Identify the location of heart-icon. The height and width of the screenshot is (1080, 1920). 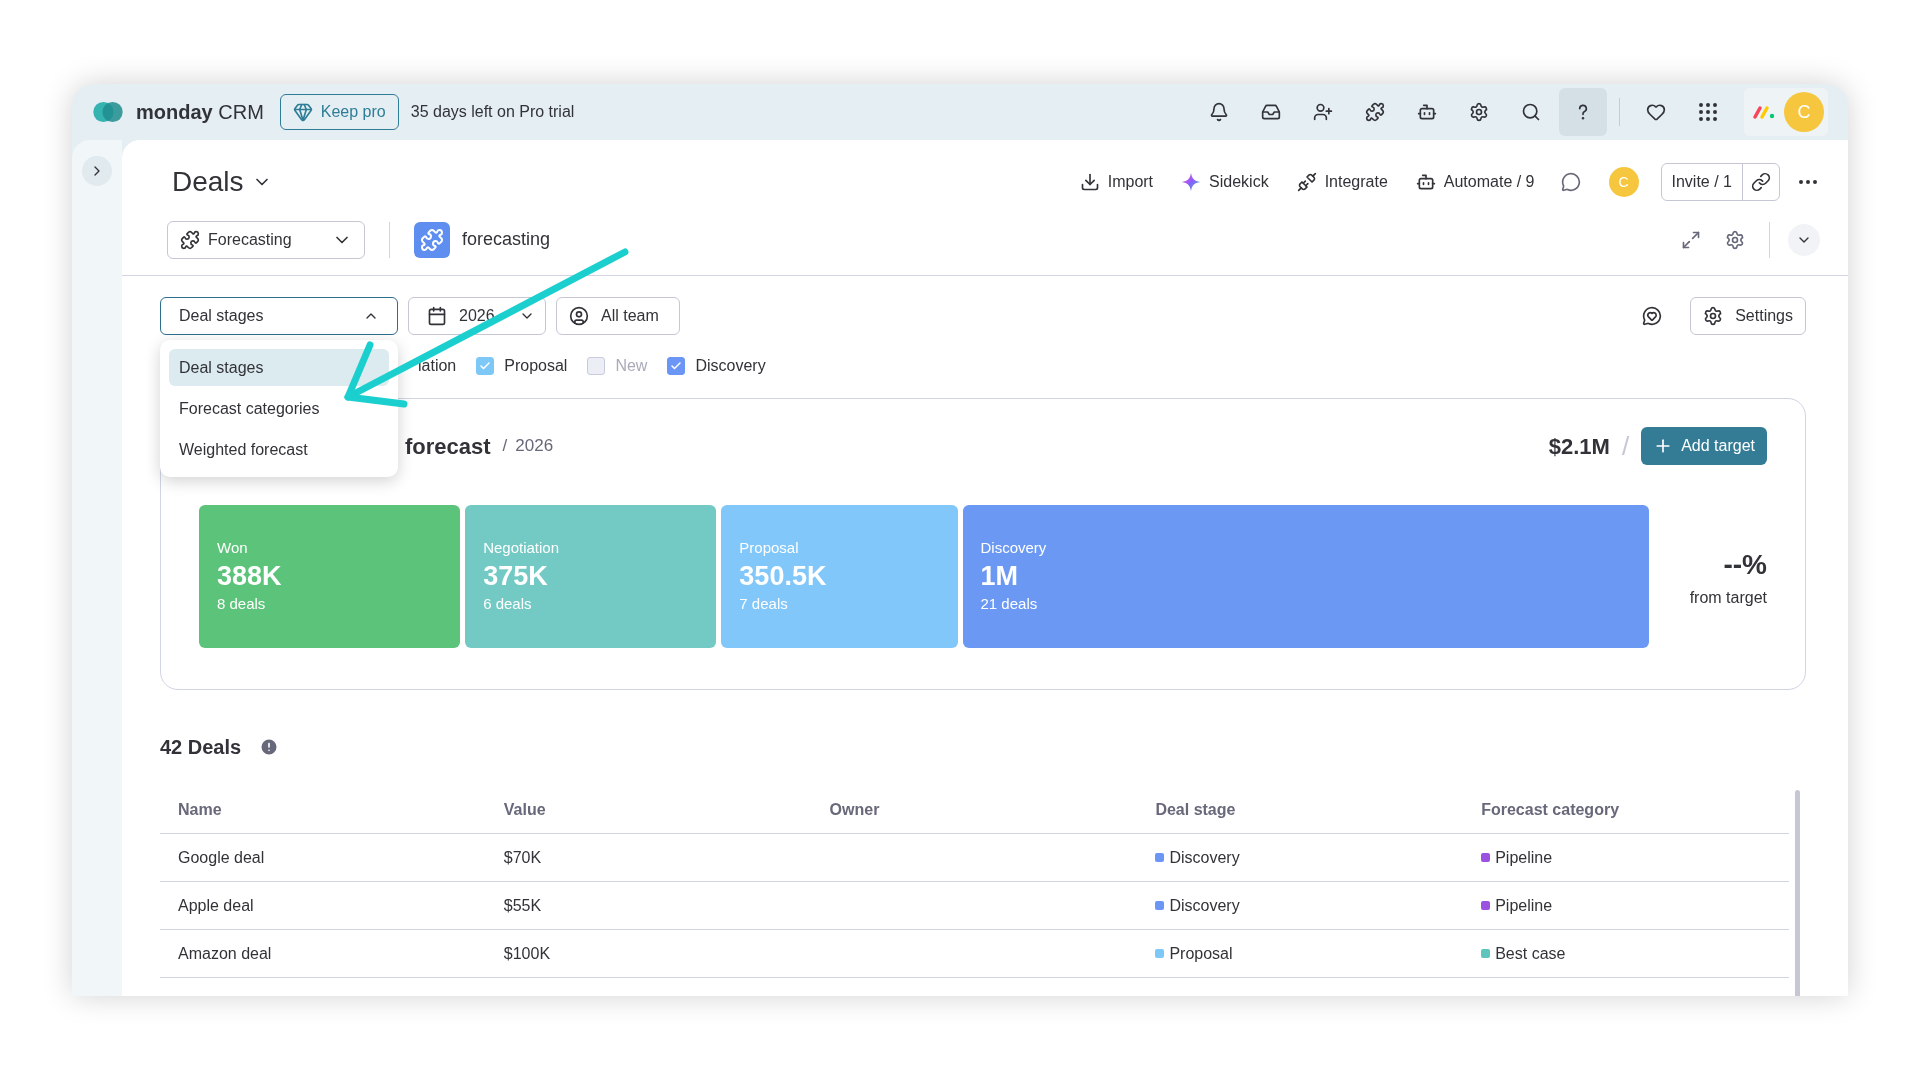
(1656, 112).